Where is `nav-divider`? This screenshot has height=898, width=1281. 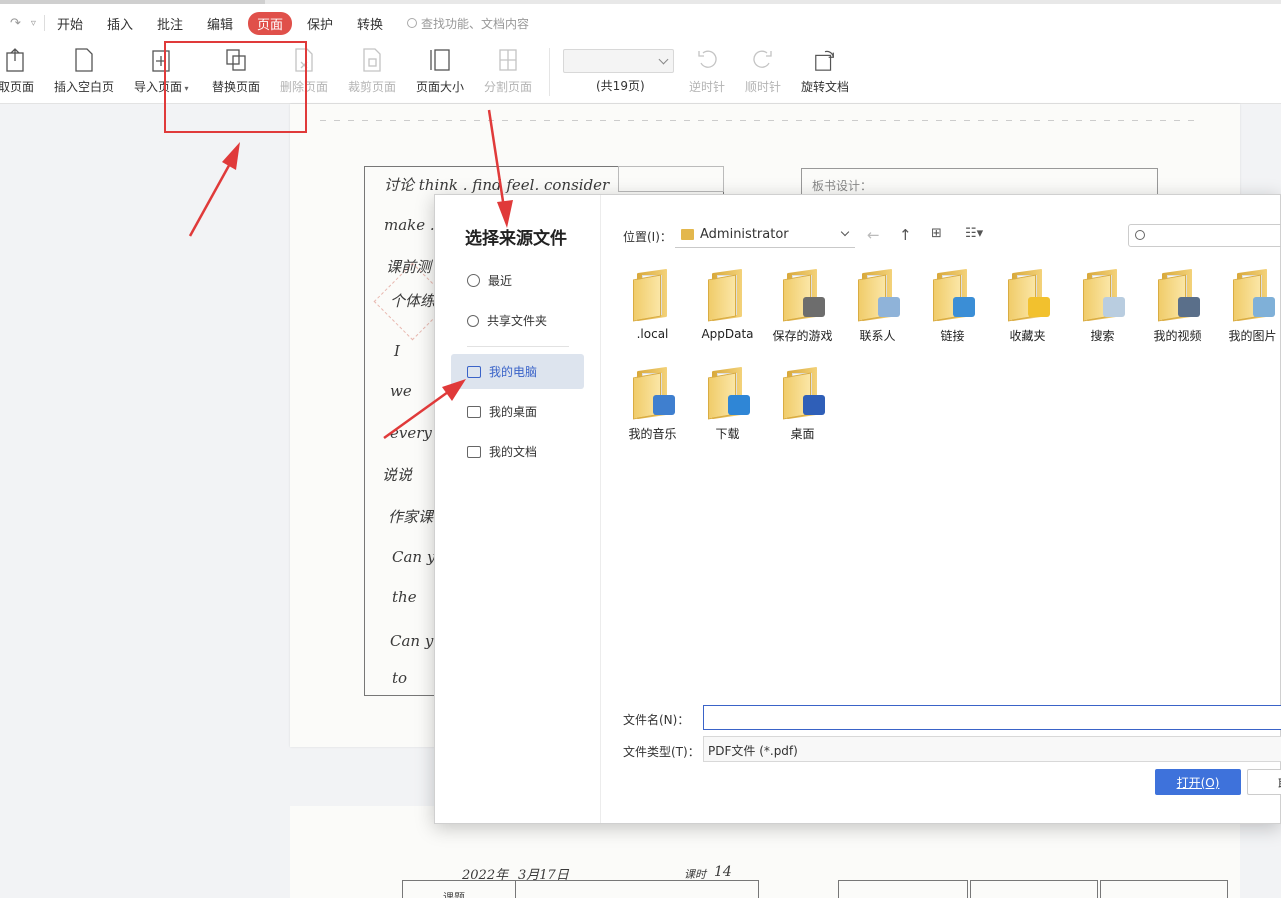
nav-divider is located at coordinates (518, 346).